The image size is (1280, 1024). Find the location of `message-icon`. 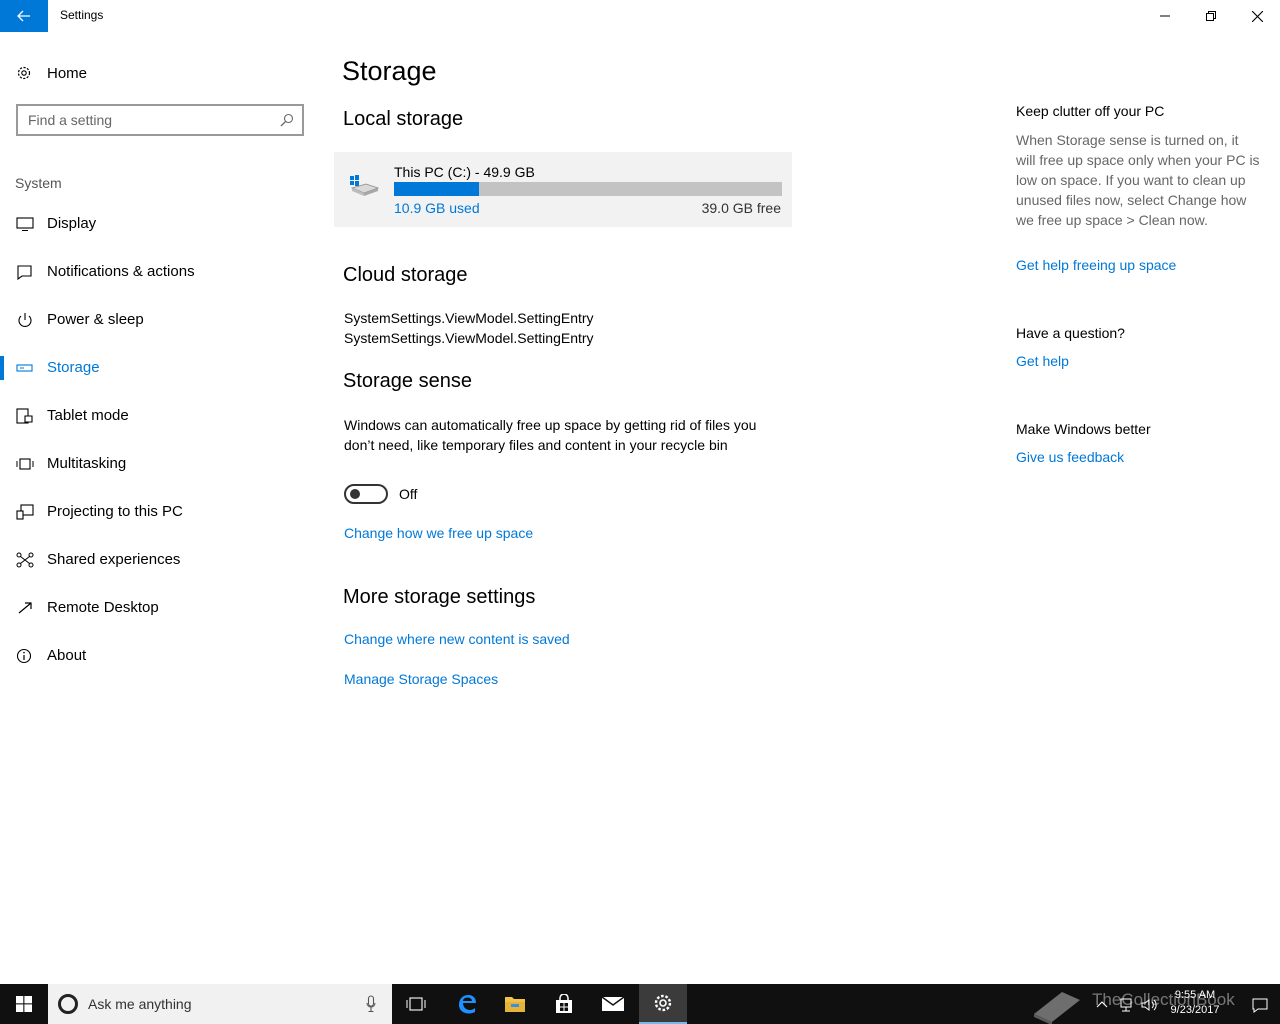

message-icon is located at coordinates (24, 272).